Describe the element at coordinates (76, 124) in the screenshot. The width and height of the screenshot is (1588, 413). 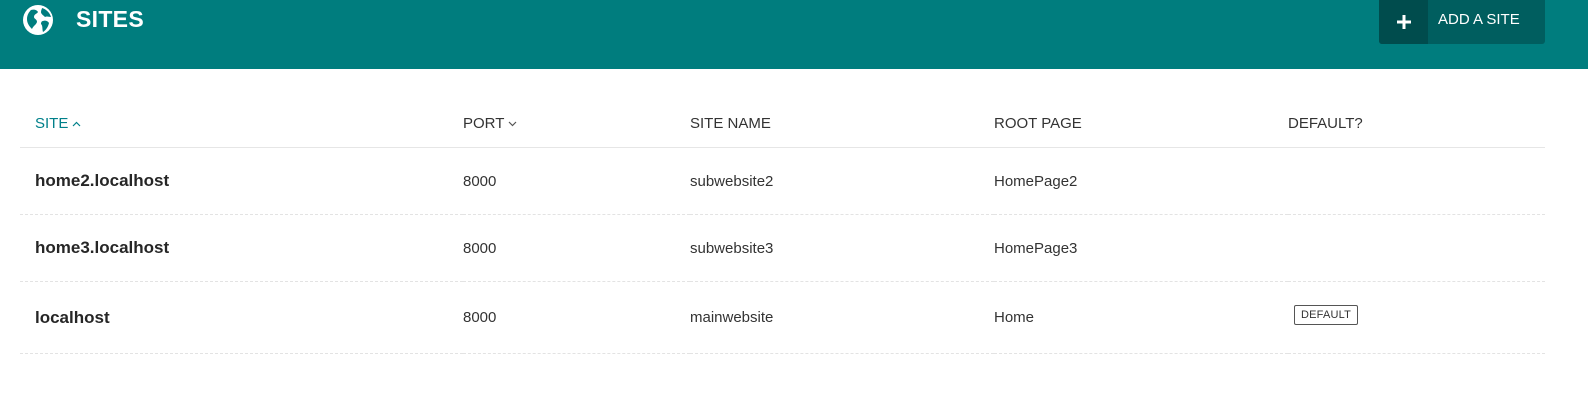
I see `chevron-up-icon` at that location.